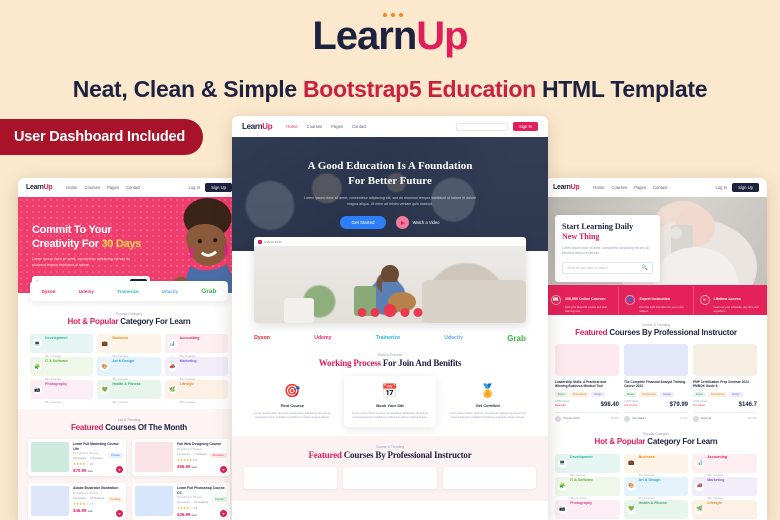 The width and height of the screenshot is (780, 520). Describe the element at coordinates (103, 187) in the screenshot. I see `nav-menu: Home Courses Pages Contact` at that location.